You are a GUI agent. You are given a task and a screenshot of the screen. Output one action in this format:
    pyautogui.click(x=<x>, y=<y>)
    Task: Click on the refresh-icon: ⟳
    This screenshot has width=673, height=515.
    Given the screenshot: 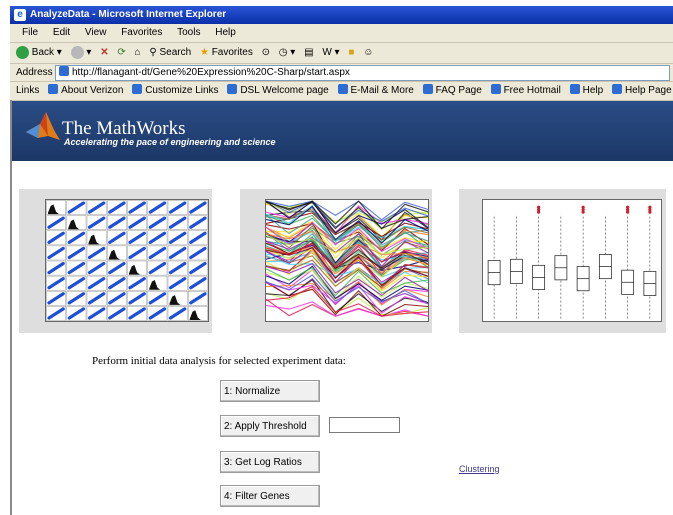 What is the action you would take?
    pyautogui.click(x=121, y=53)
    